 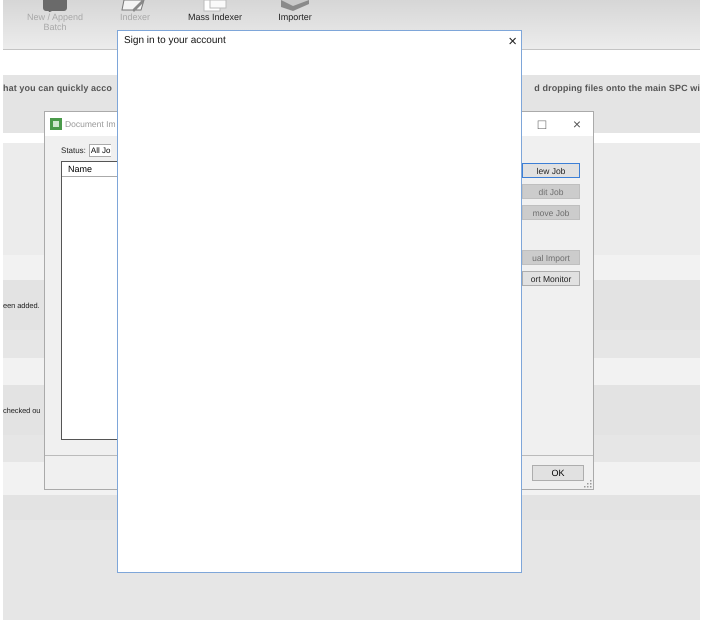 I want to click on speech-bubble-icon, so click(x=55, y=6).